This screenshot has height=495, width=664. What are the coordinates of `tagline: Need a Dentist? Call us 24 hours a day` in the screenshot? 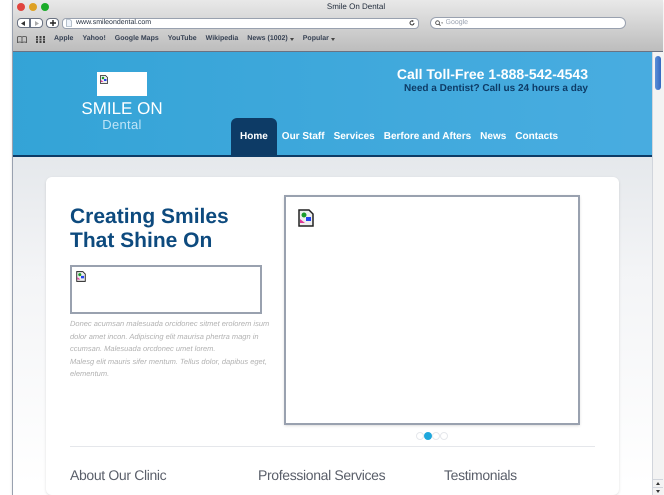 It's located at (496, 89).